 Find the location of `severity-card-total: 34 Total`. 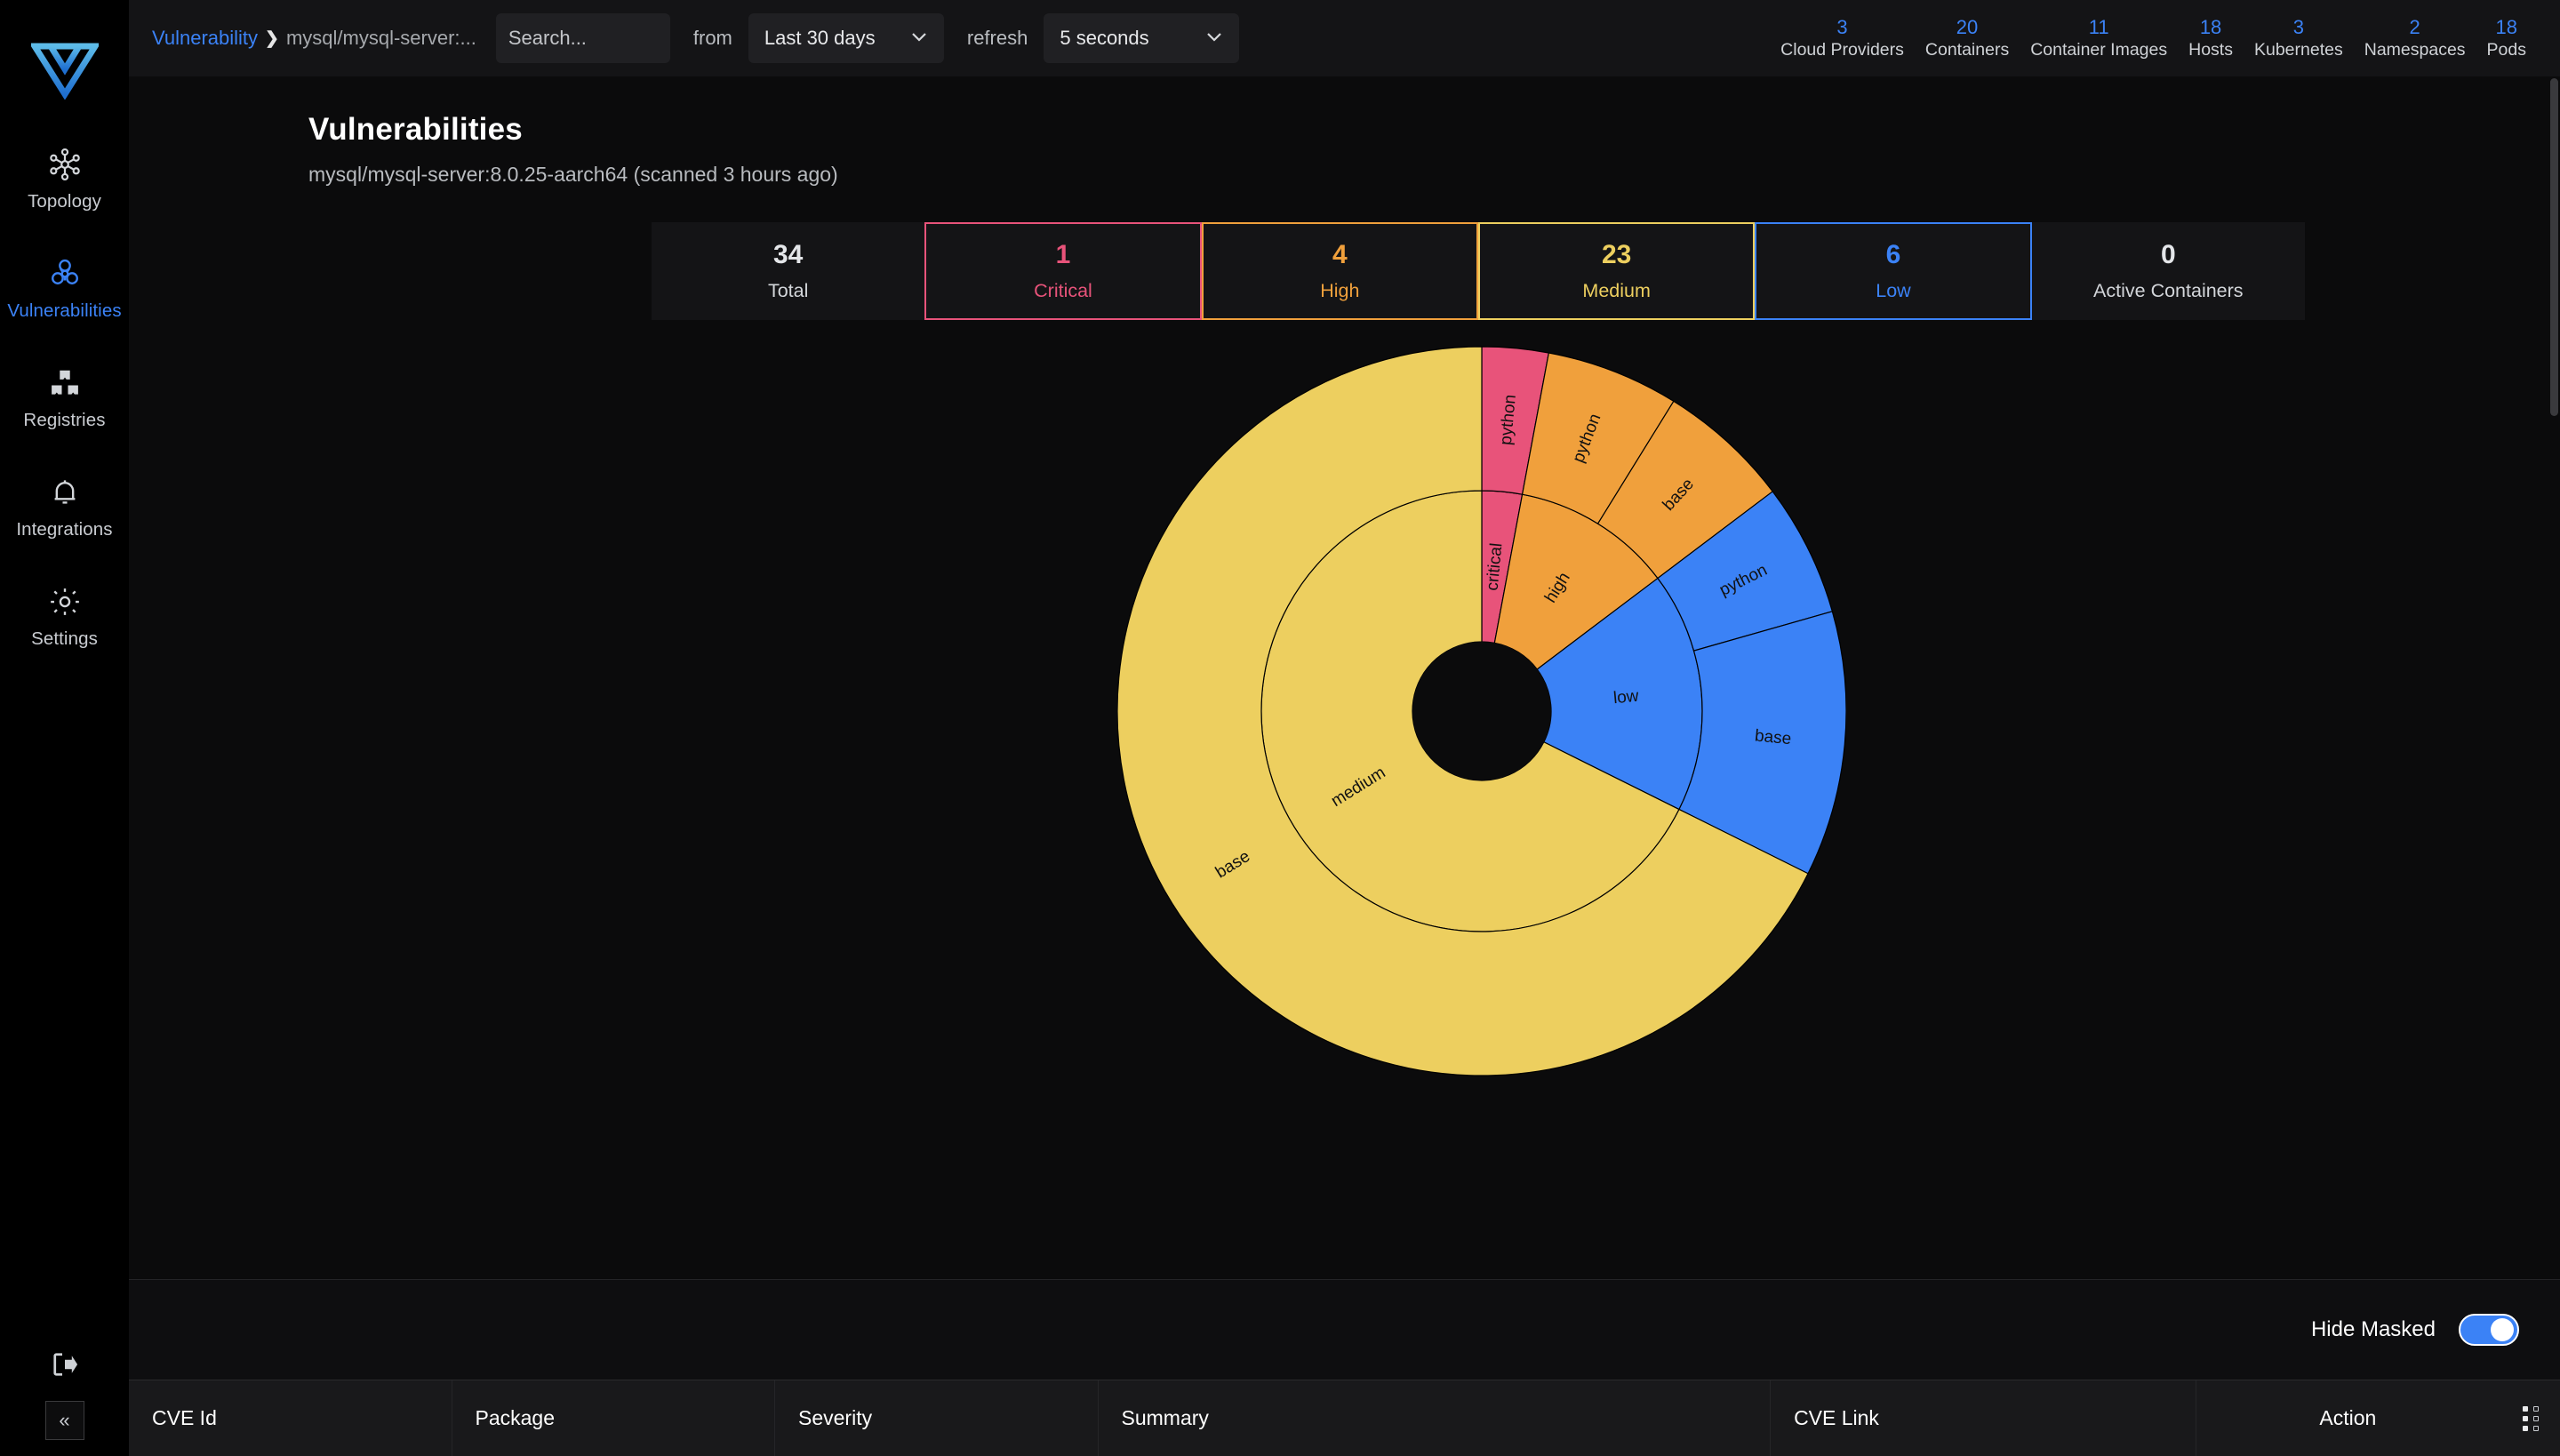

severity-card-total: 34 Total is located at coordinates (788, 271).